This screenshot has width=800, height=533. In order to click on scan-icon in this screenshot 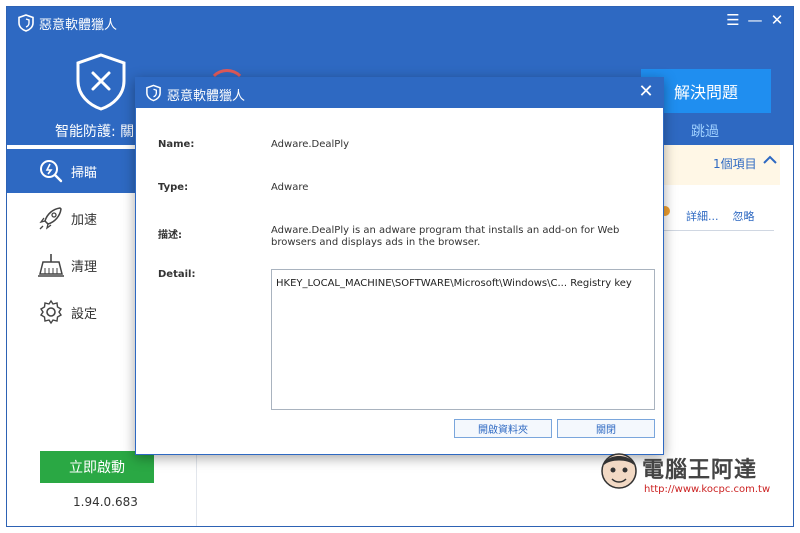, I will do `click(51, 171)`.